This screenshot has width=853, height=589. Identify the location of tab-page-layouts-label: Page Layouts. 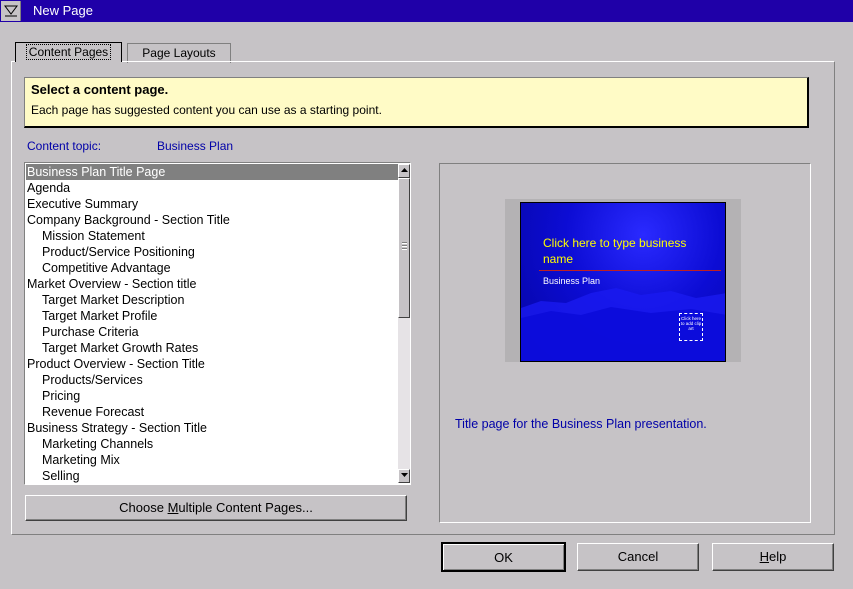
(179, 53).